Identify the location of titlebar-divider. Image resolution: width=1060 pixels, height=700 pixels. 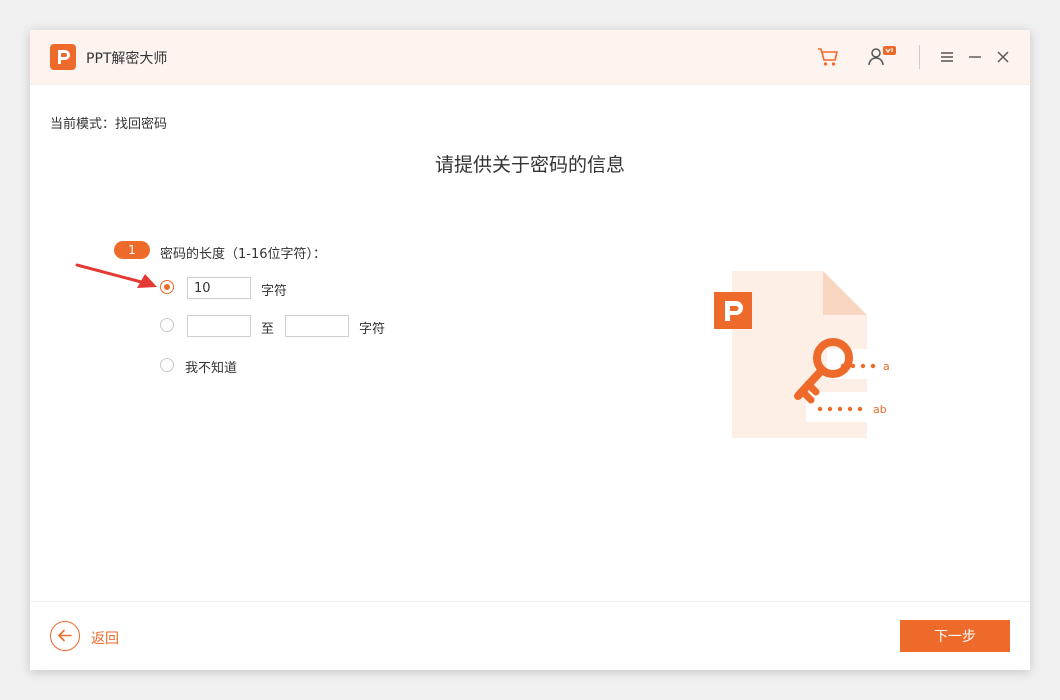
(919, 57).